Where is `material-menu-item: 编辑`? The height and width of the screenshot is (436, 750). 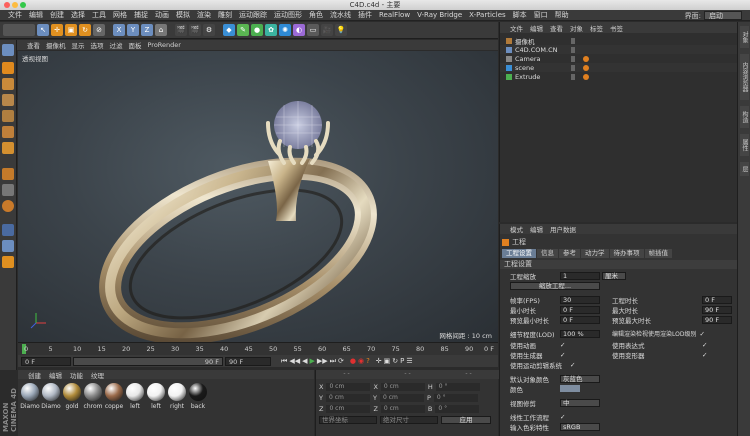
material-menu-item: 编辑 is located at coordinates (55, 375).